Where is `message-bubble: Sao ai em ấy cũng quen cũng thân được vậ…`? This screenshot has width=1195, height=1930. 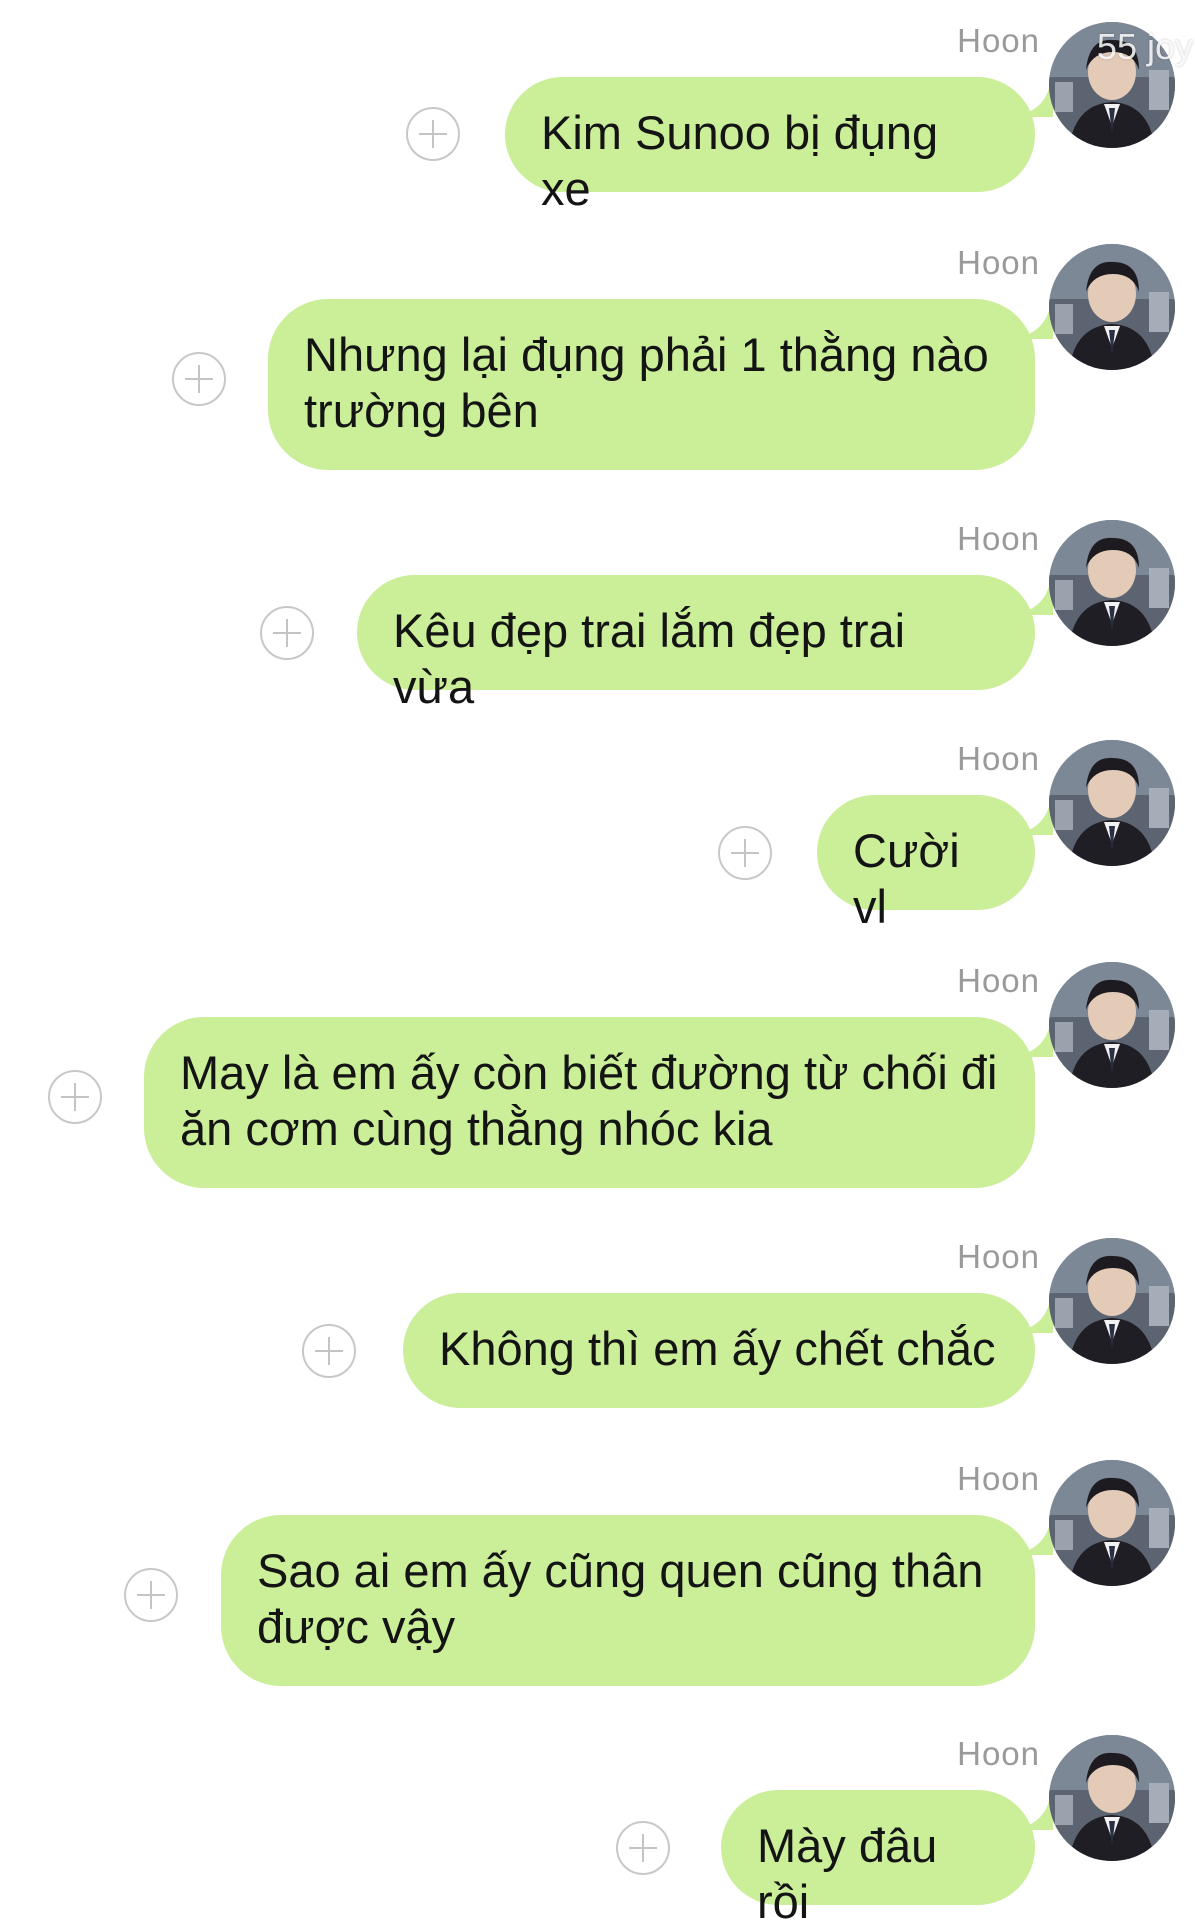
message-bubble: Sao ai em ấy cũng quen cũng thân được vậ… is located at coordinates (628, 1600).